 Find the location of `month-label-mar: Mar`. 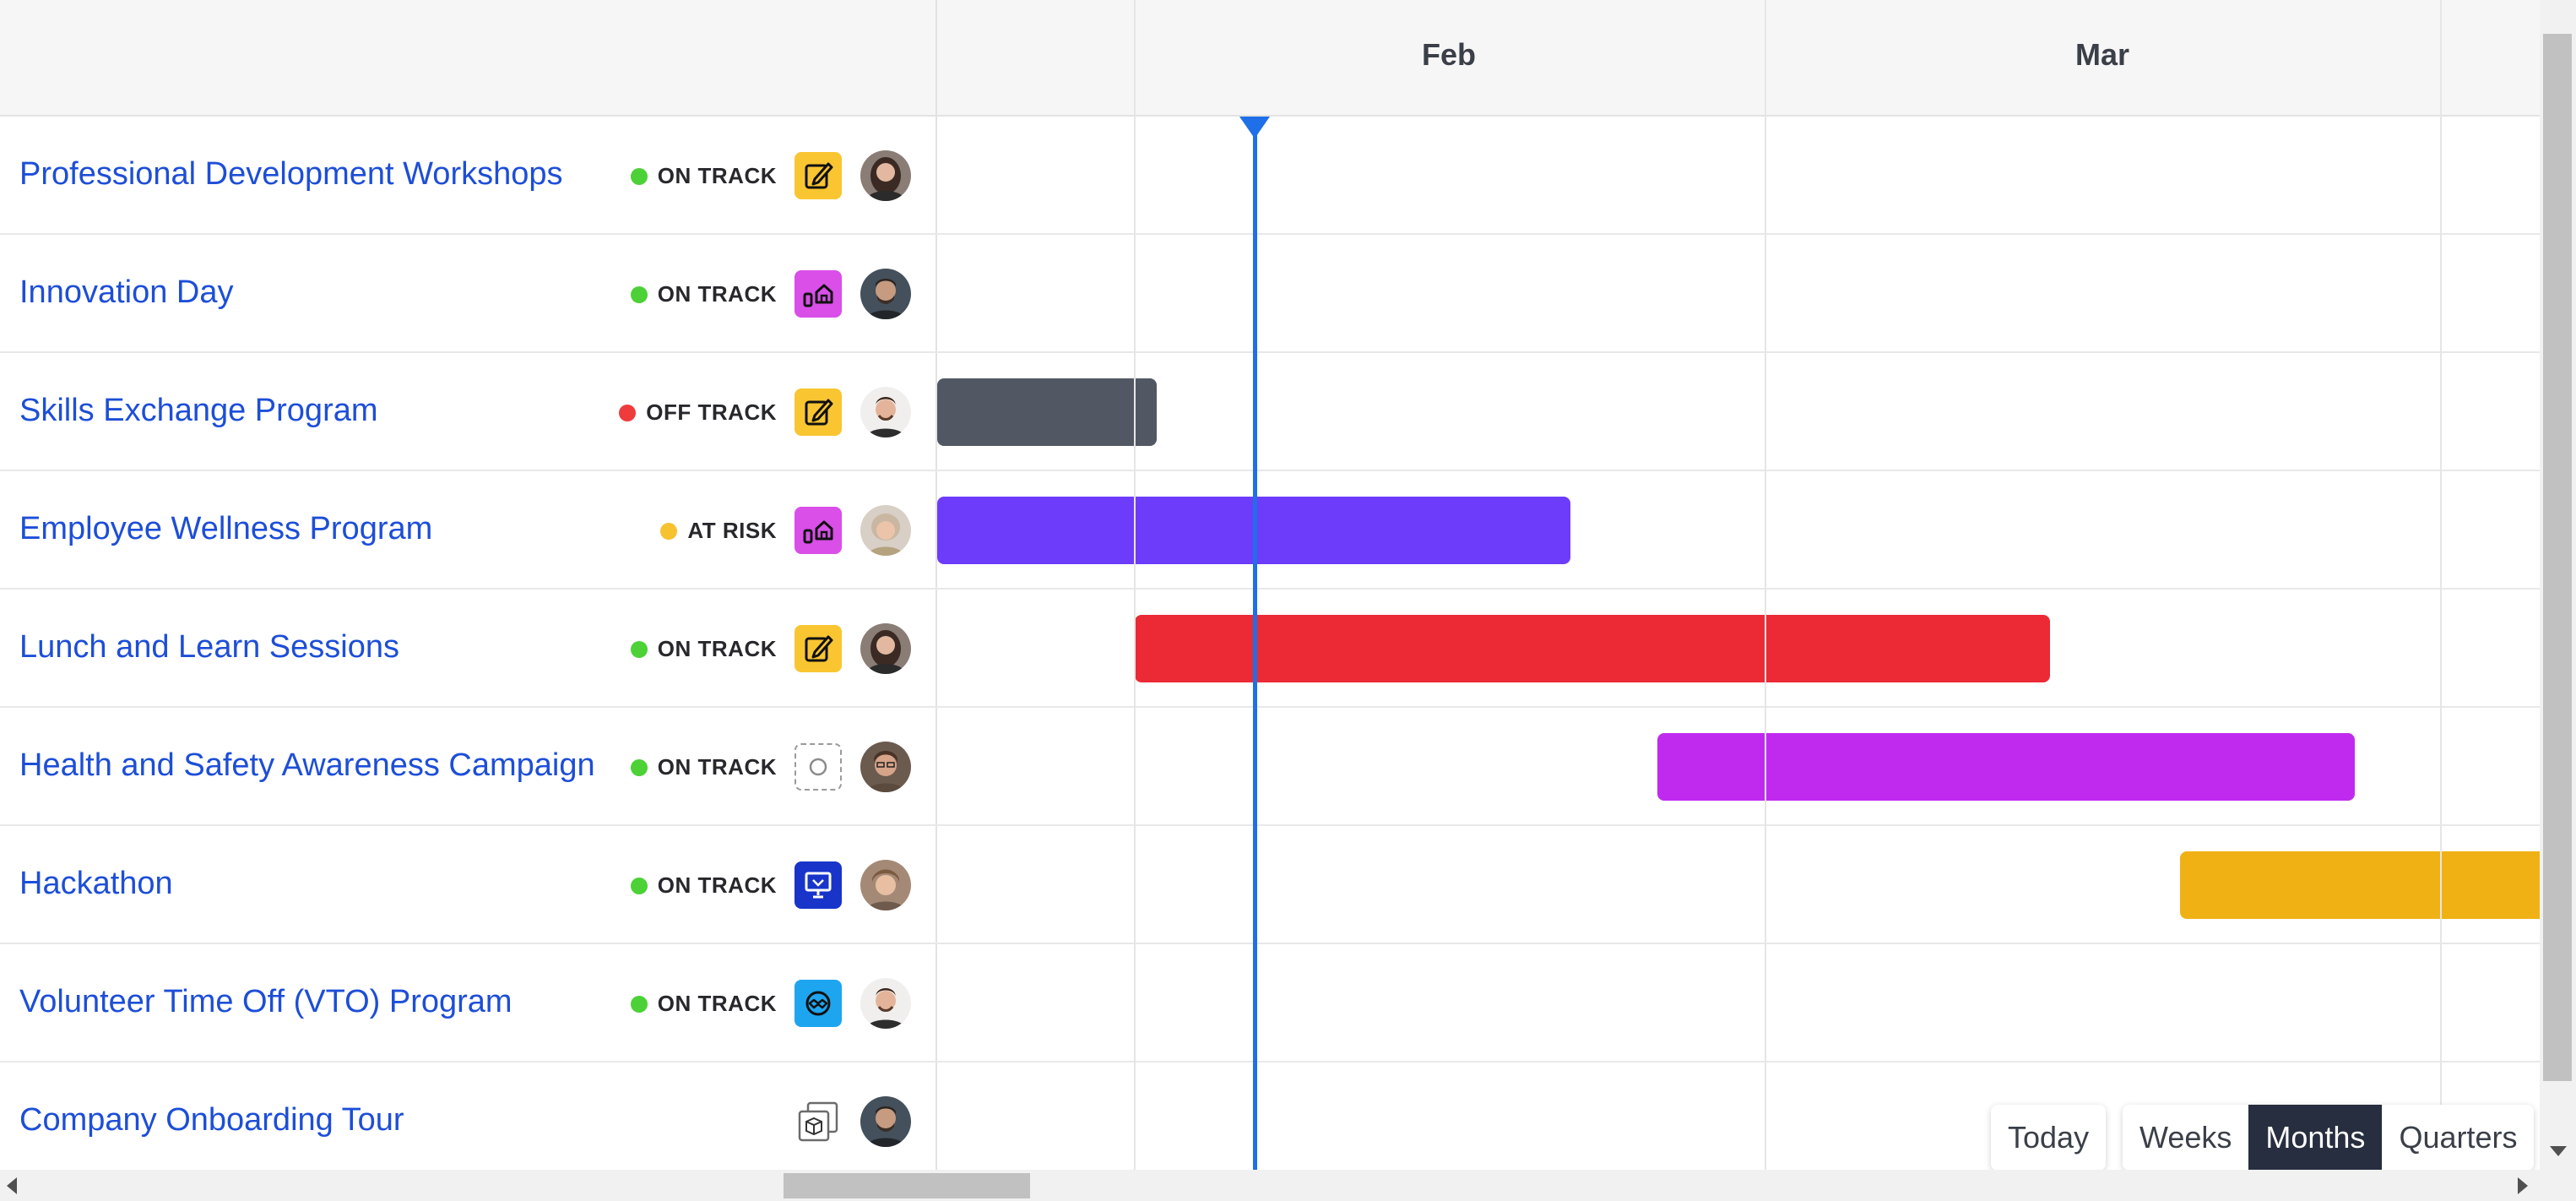

month-label-mar: Mar is located at coordinates (2102, 54).